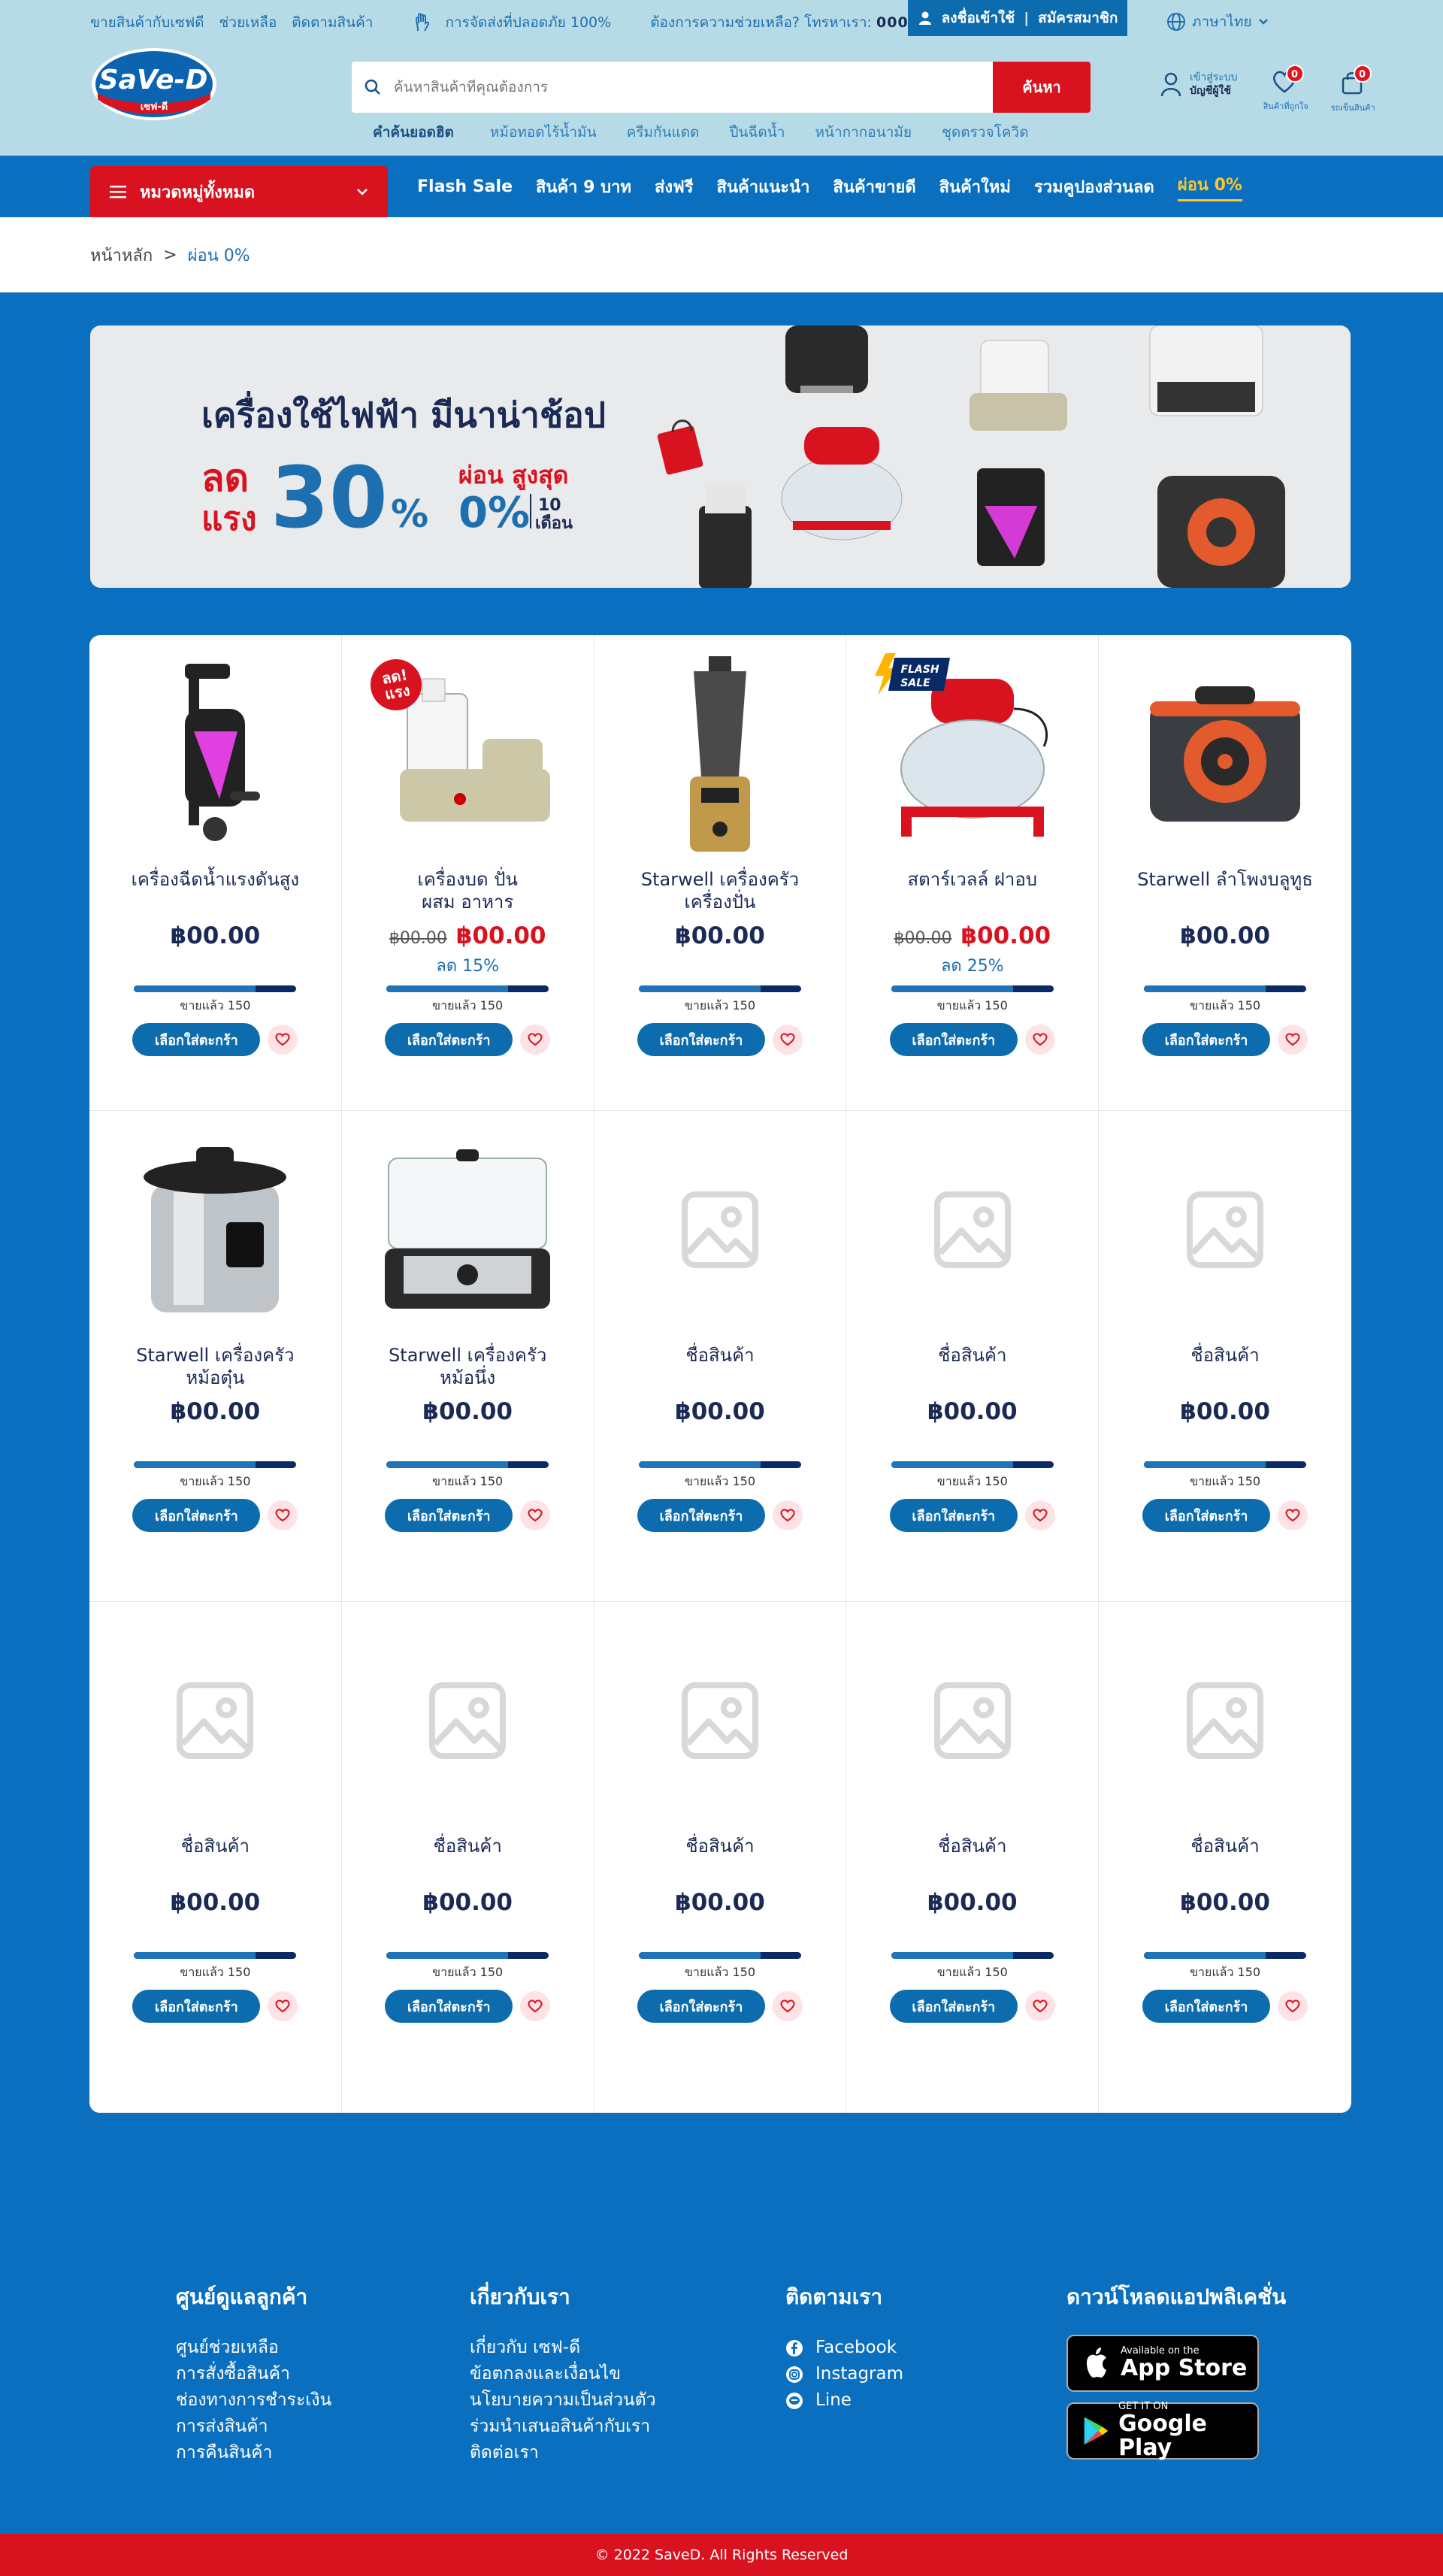 This screenshot has width=1443, height=2576. What do you see at coordinates (978, 18) in the screenshot?
I see `login-link: ลงชื่อเข้าใช้` at bounding box center [978, 18].